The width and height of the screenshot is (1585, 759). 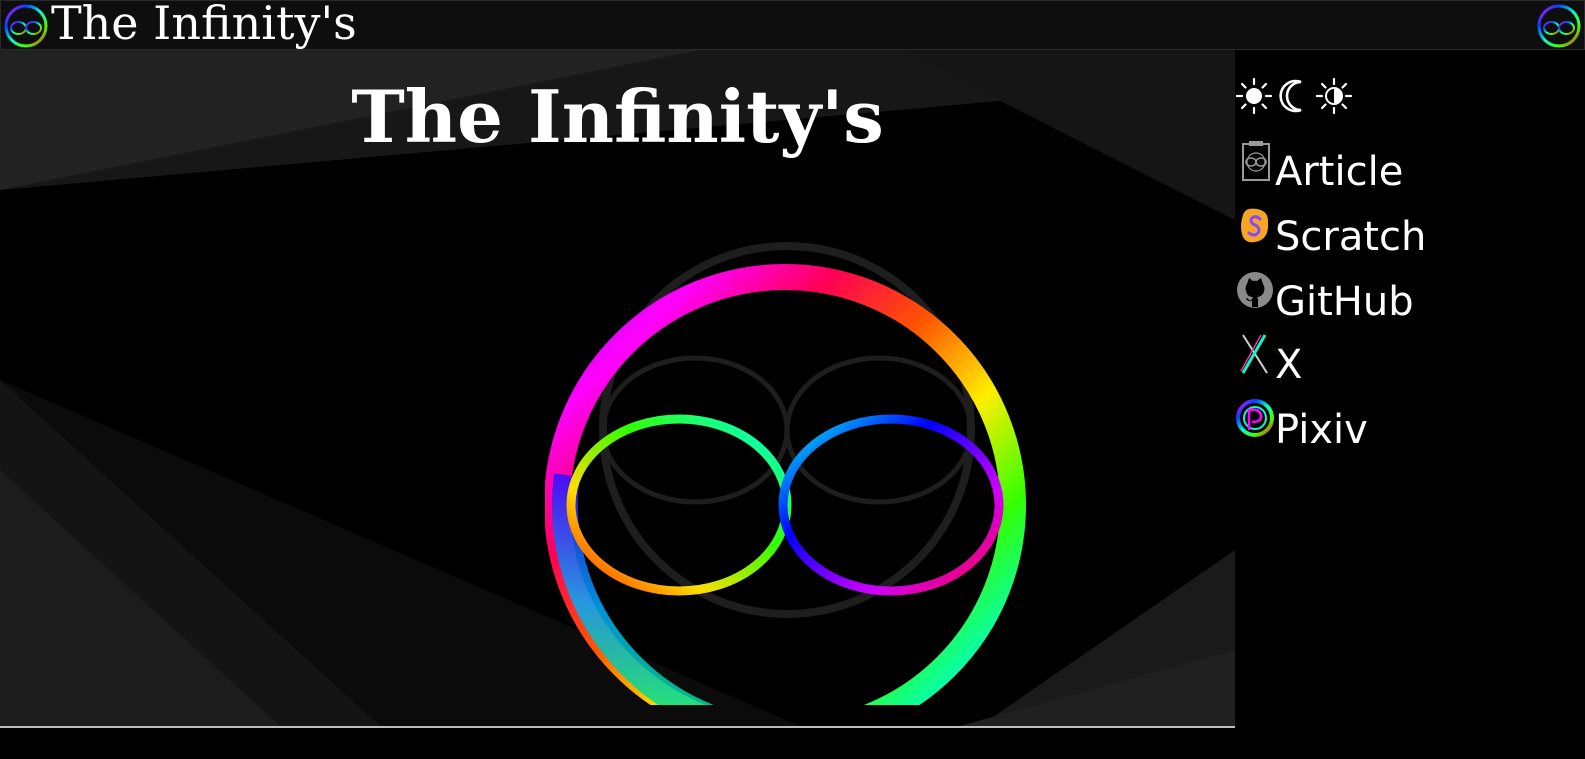 What do you see at coordinates (1339, 172) in the screenshot?
I see `sidebar-item-label: Article` at bounding box center [1339, 172].